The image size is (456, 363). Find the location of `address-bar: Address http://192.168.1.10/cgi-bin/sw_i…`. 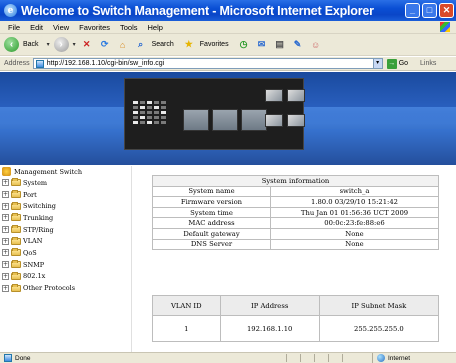

address-bar: Address http://192.168.1.10/cgi-bin/sw_i… is located at coordinates (228, 64).